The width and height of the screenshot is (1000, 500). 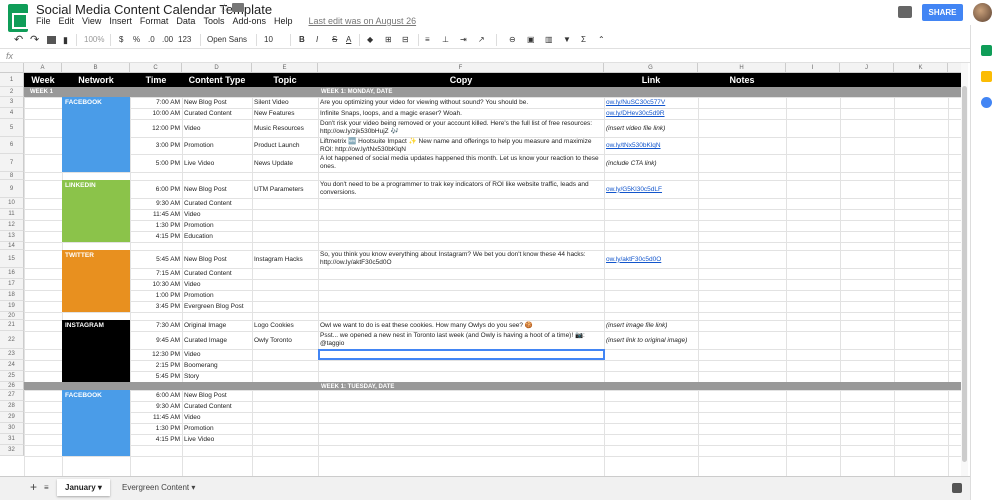 I want to click on time-cell: 7:15 AM, so click(x=155, y=273).